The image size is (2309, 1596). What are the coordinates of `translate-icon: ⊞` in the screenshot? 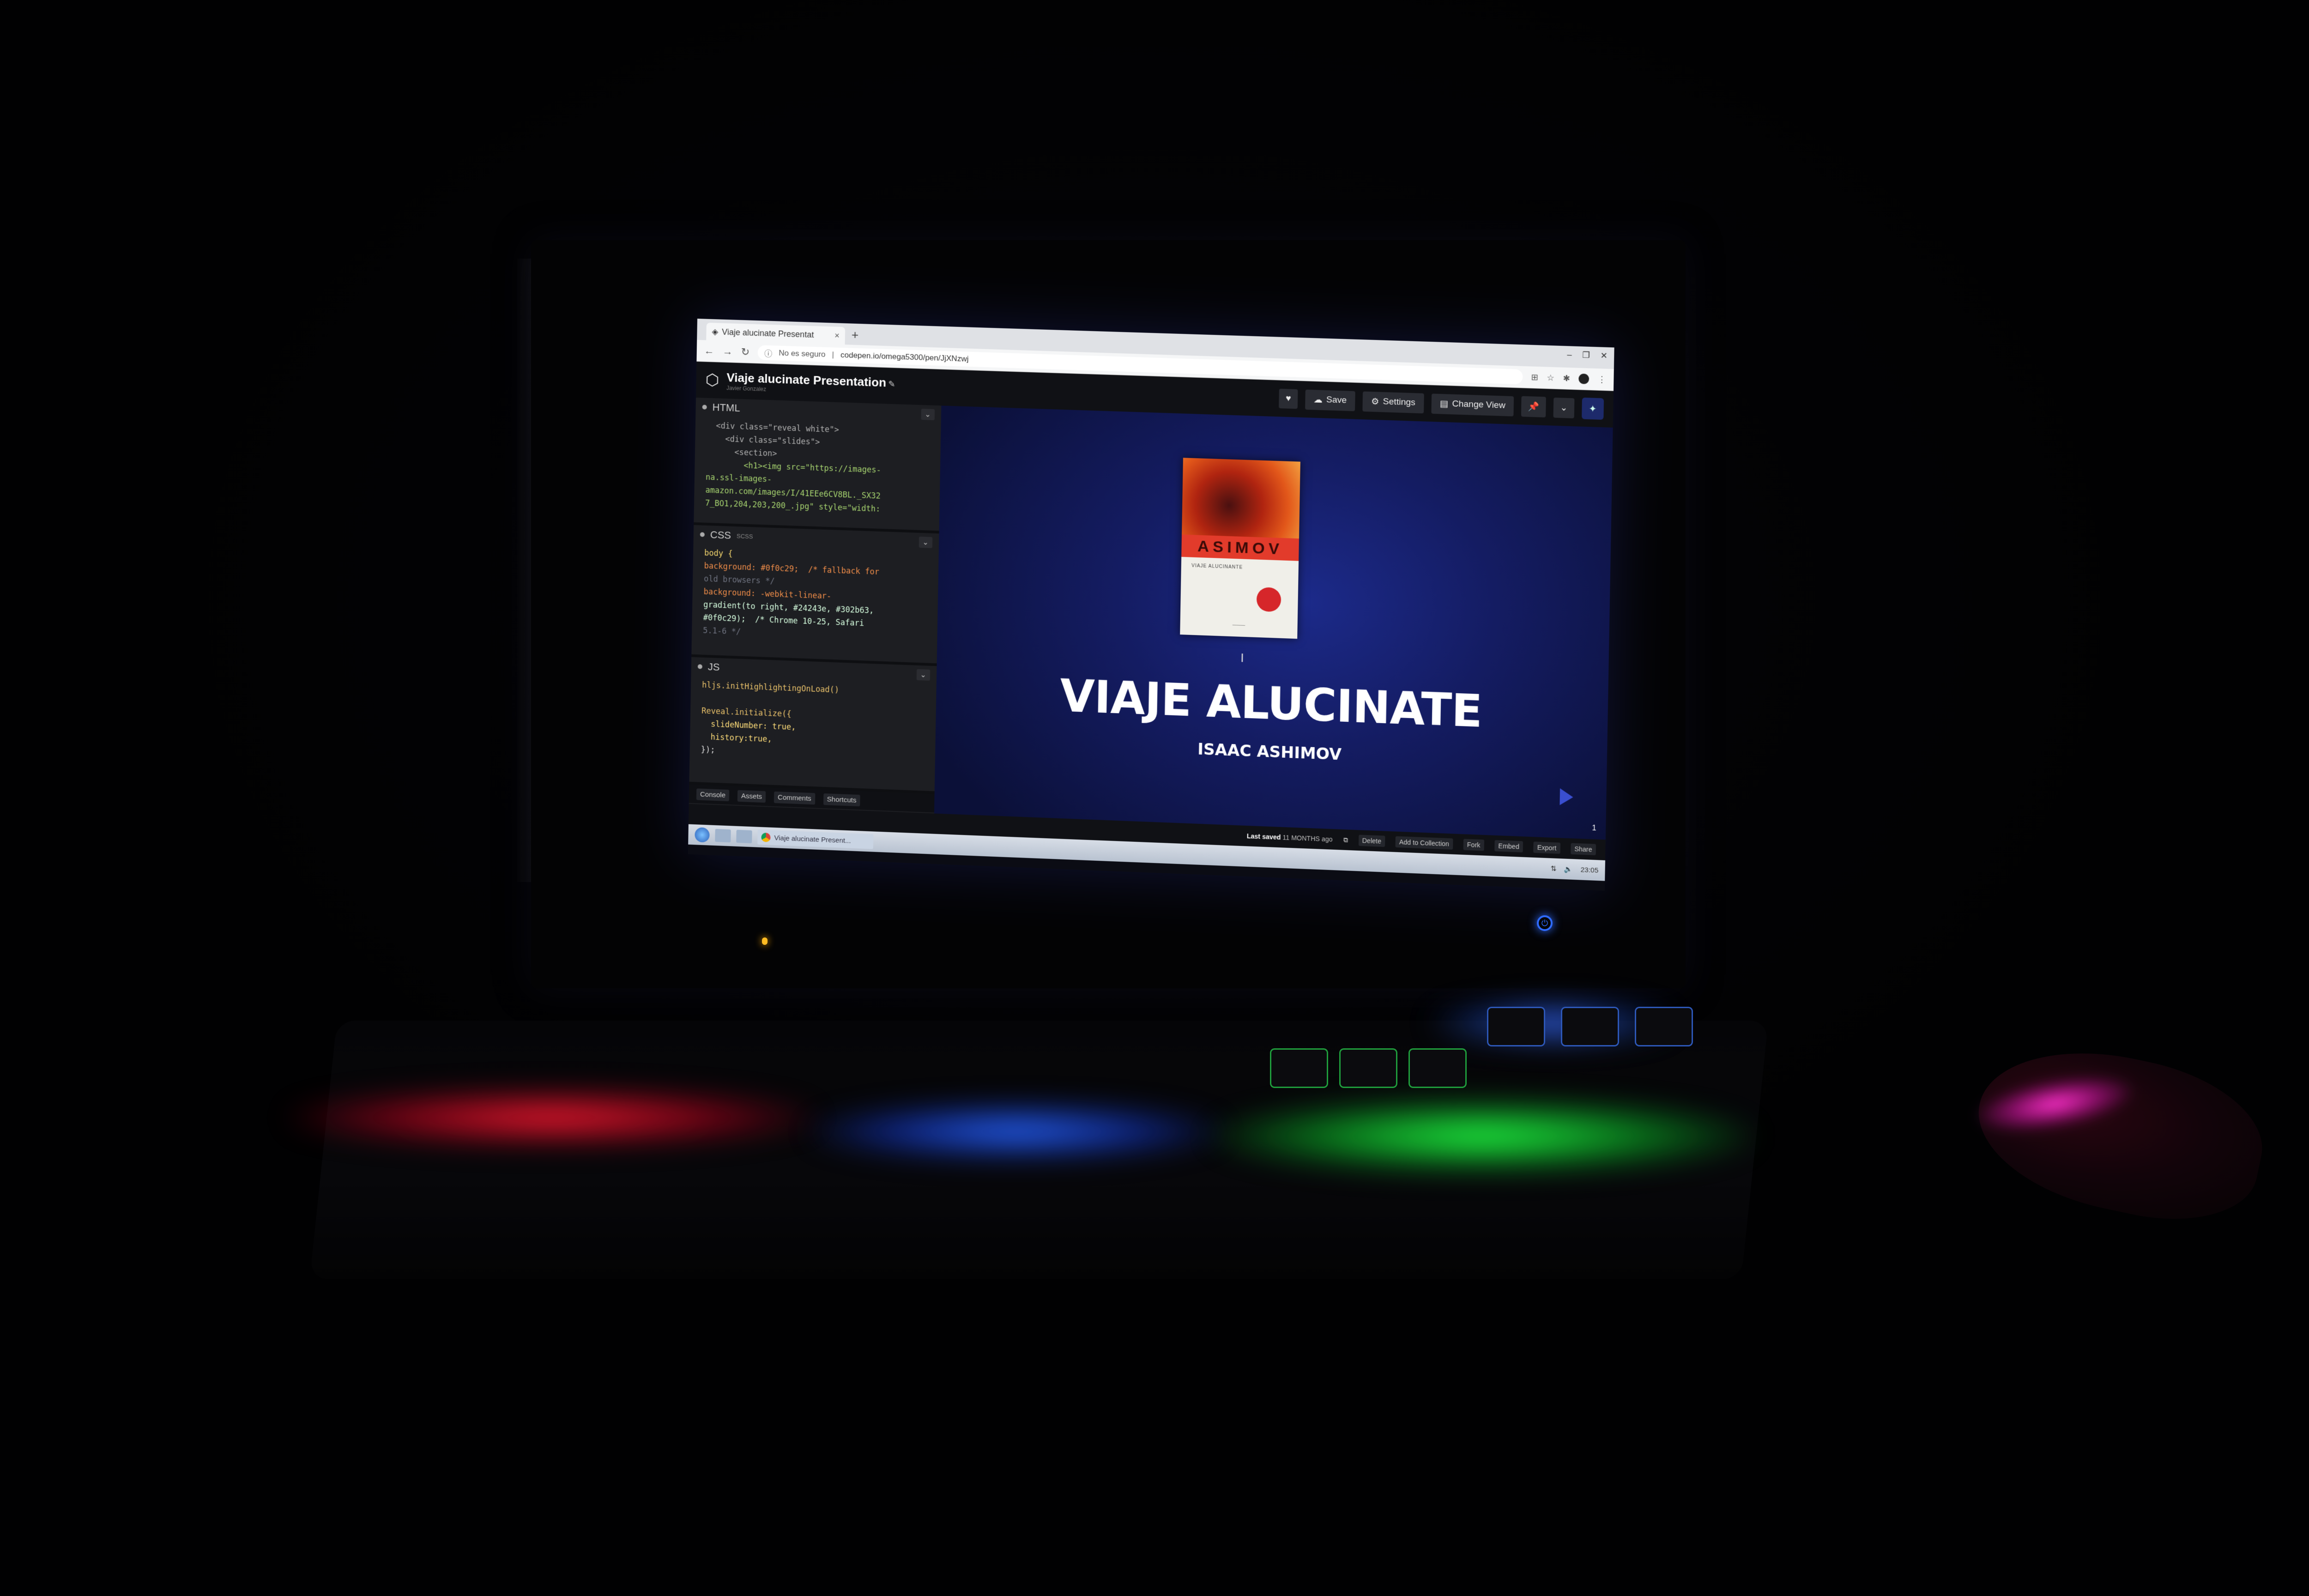 It's located at (1534, 377).